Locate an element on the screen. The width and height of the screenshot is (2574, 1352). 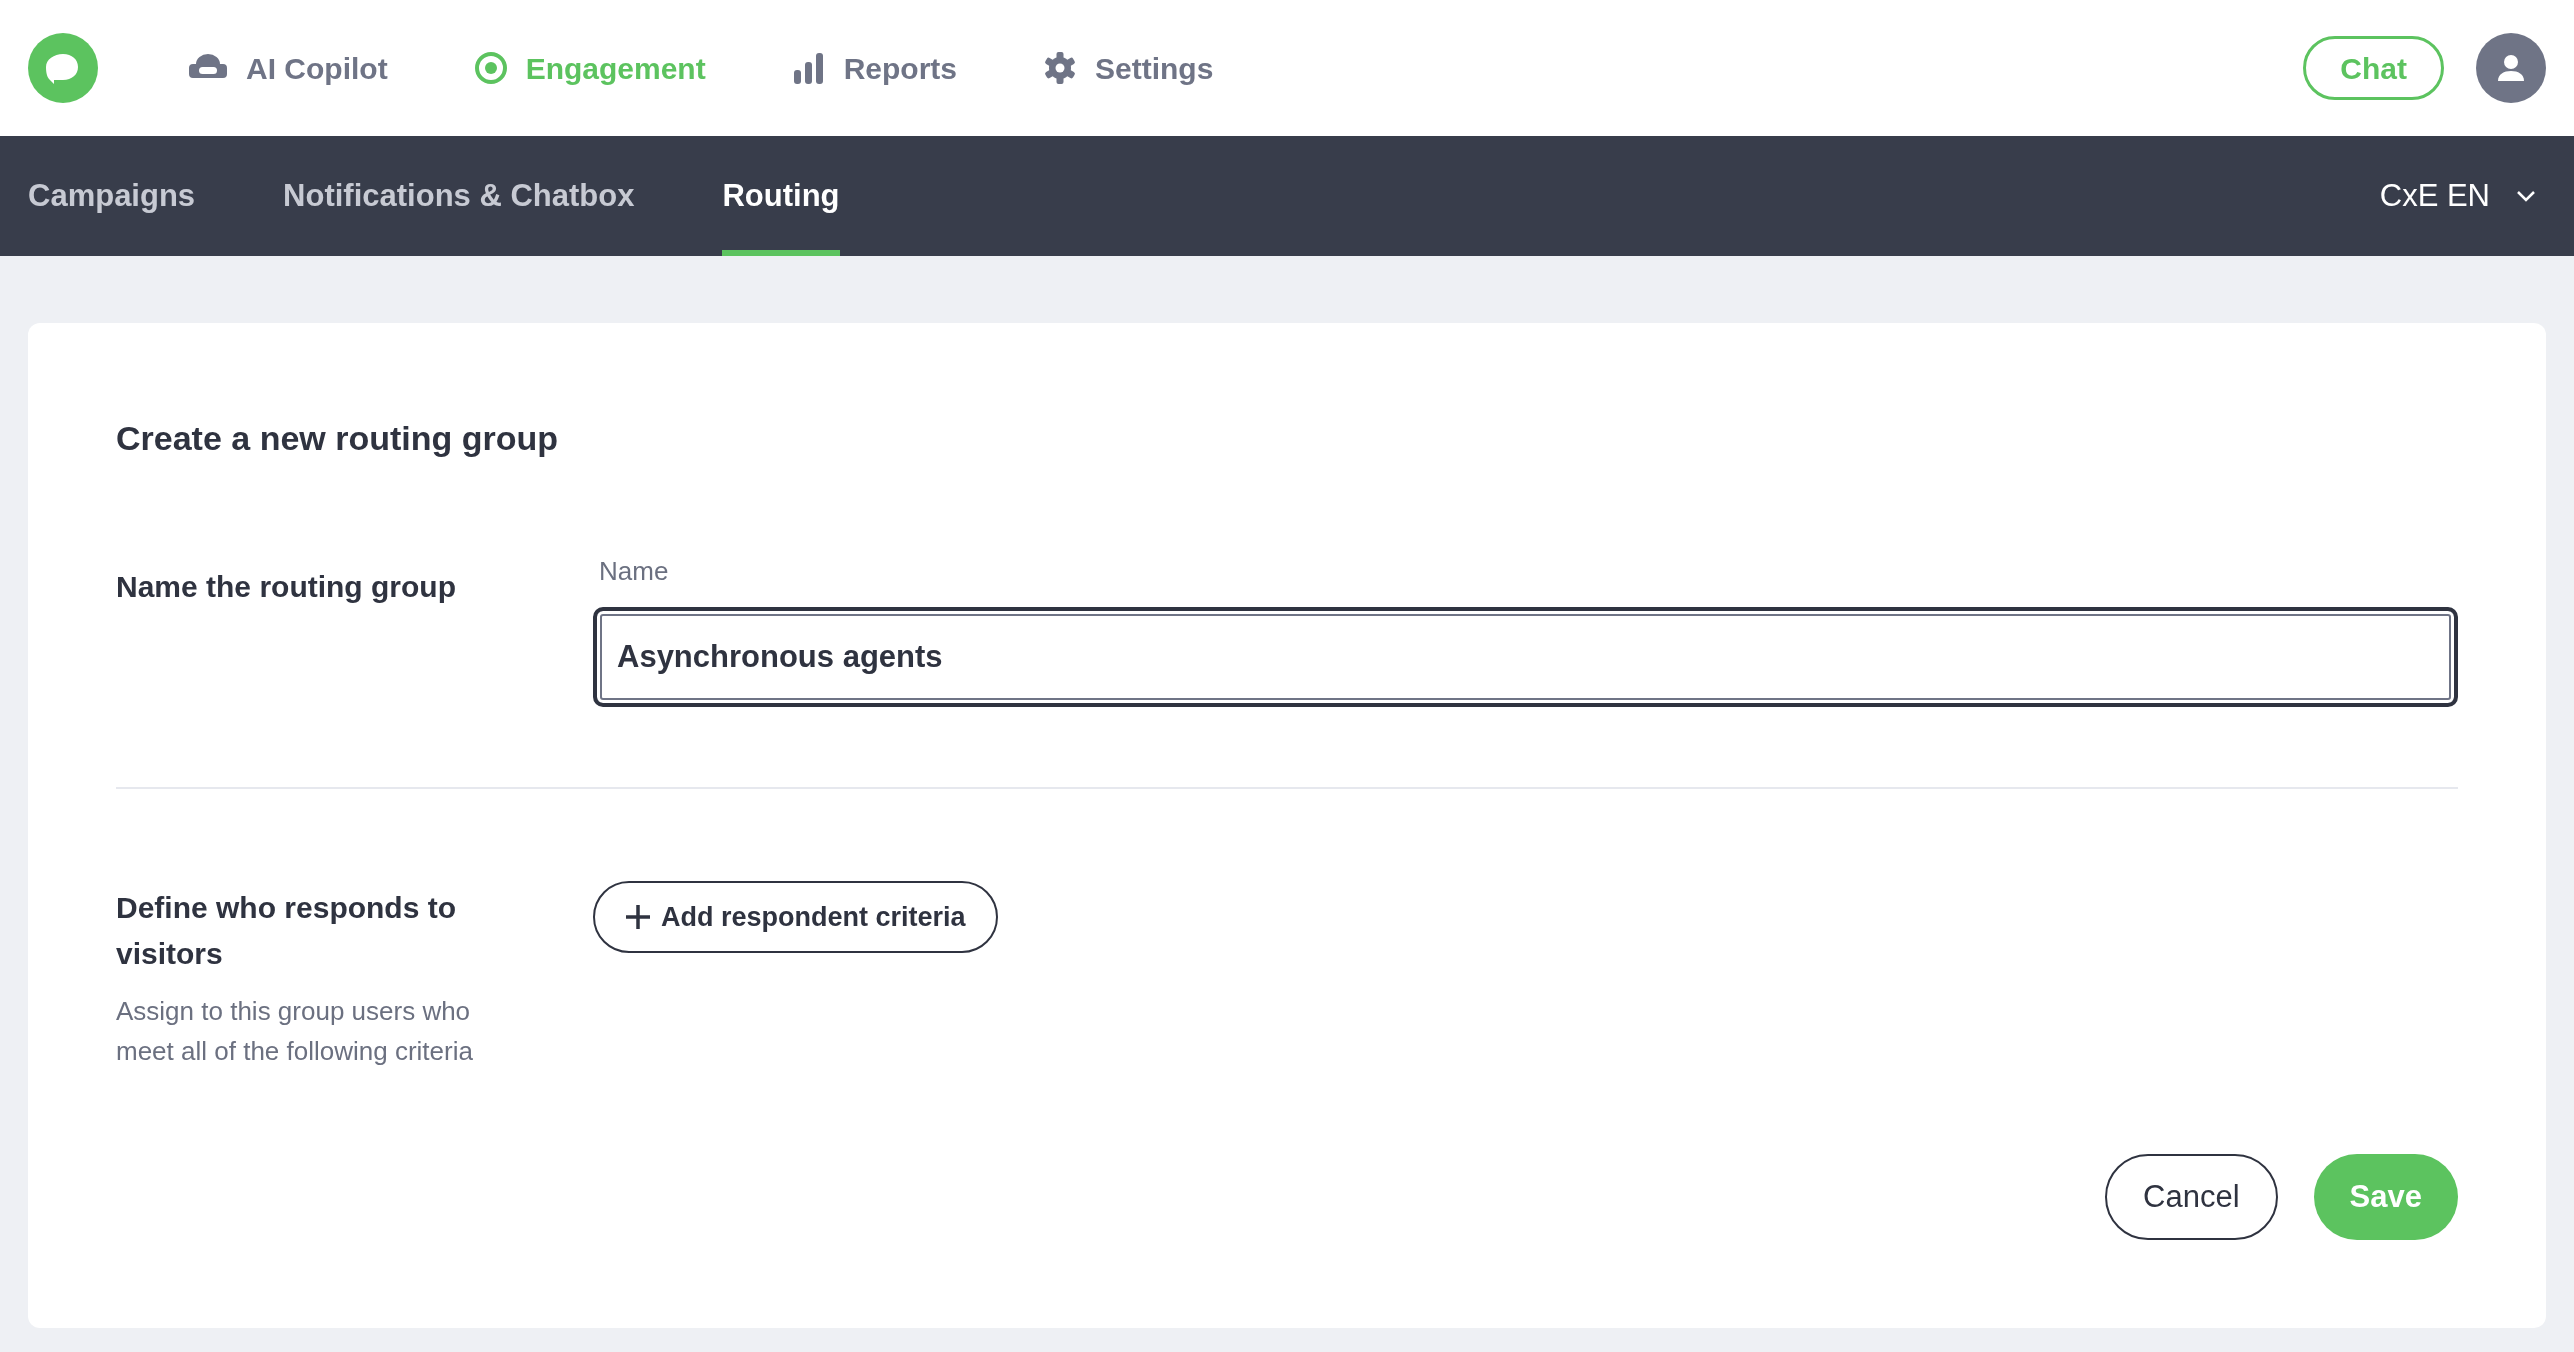
form-title: Create a new routing group is located at coordinates (338, 438).